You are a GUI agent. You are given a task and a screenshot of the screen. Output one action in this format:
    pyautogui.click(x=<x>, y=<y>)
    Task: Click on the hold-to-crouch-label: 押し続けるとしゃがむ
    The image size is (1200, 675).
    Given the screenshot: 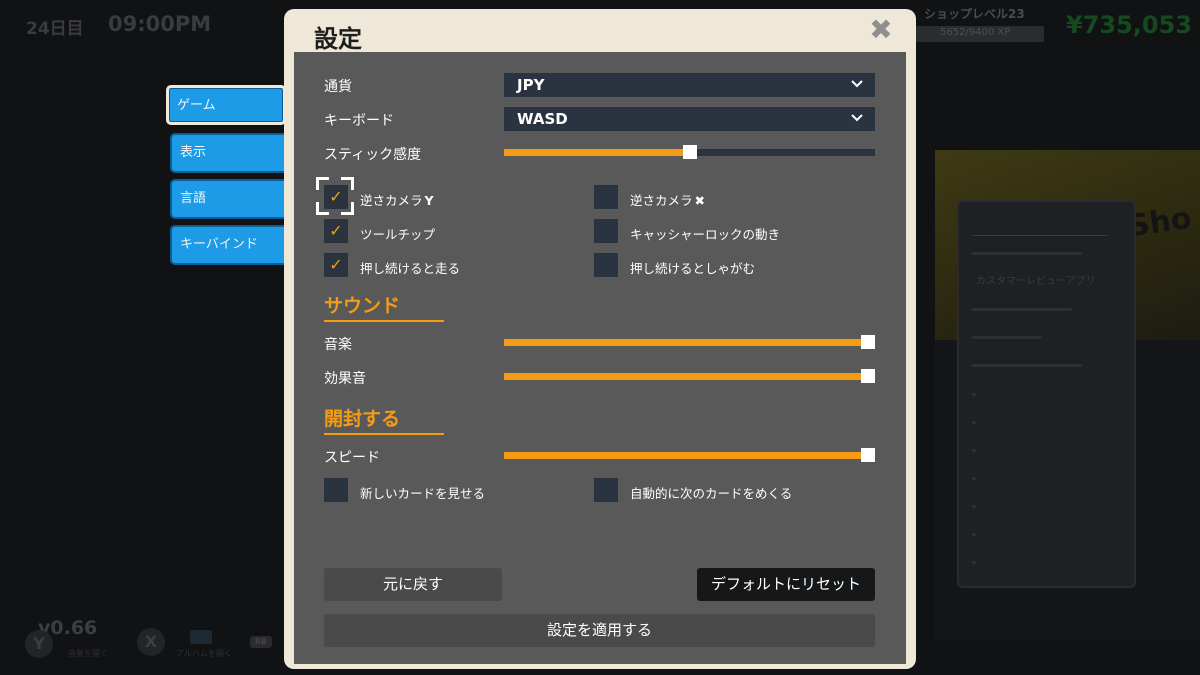 What is the action you would take?
    pyautogui.click(x=693, y=268)
    